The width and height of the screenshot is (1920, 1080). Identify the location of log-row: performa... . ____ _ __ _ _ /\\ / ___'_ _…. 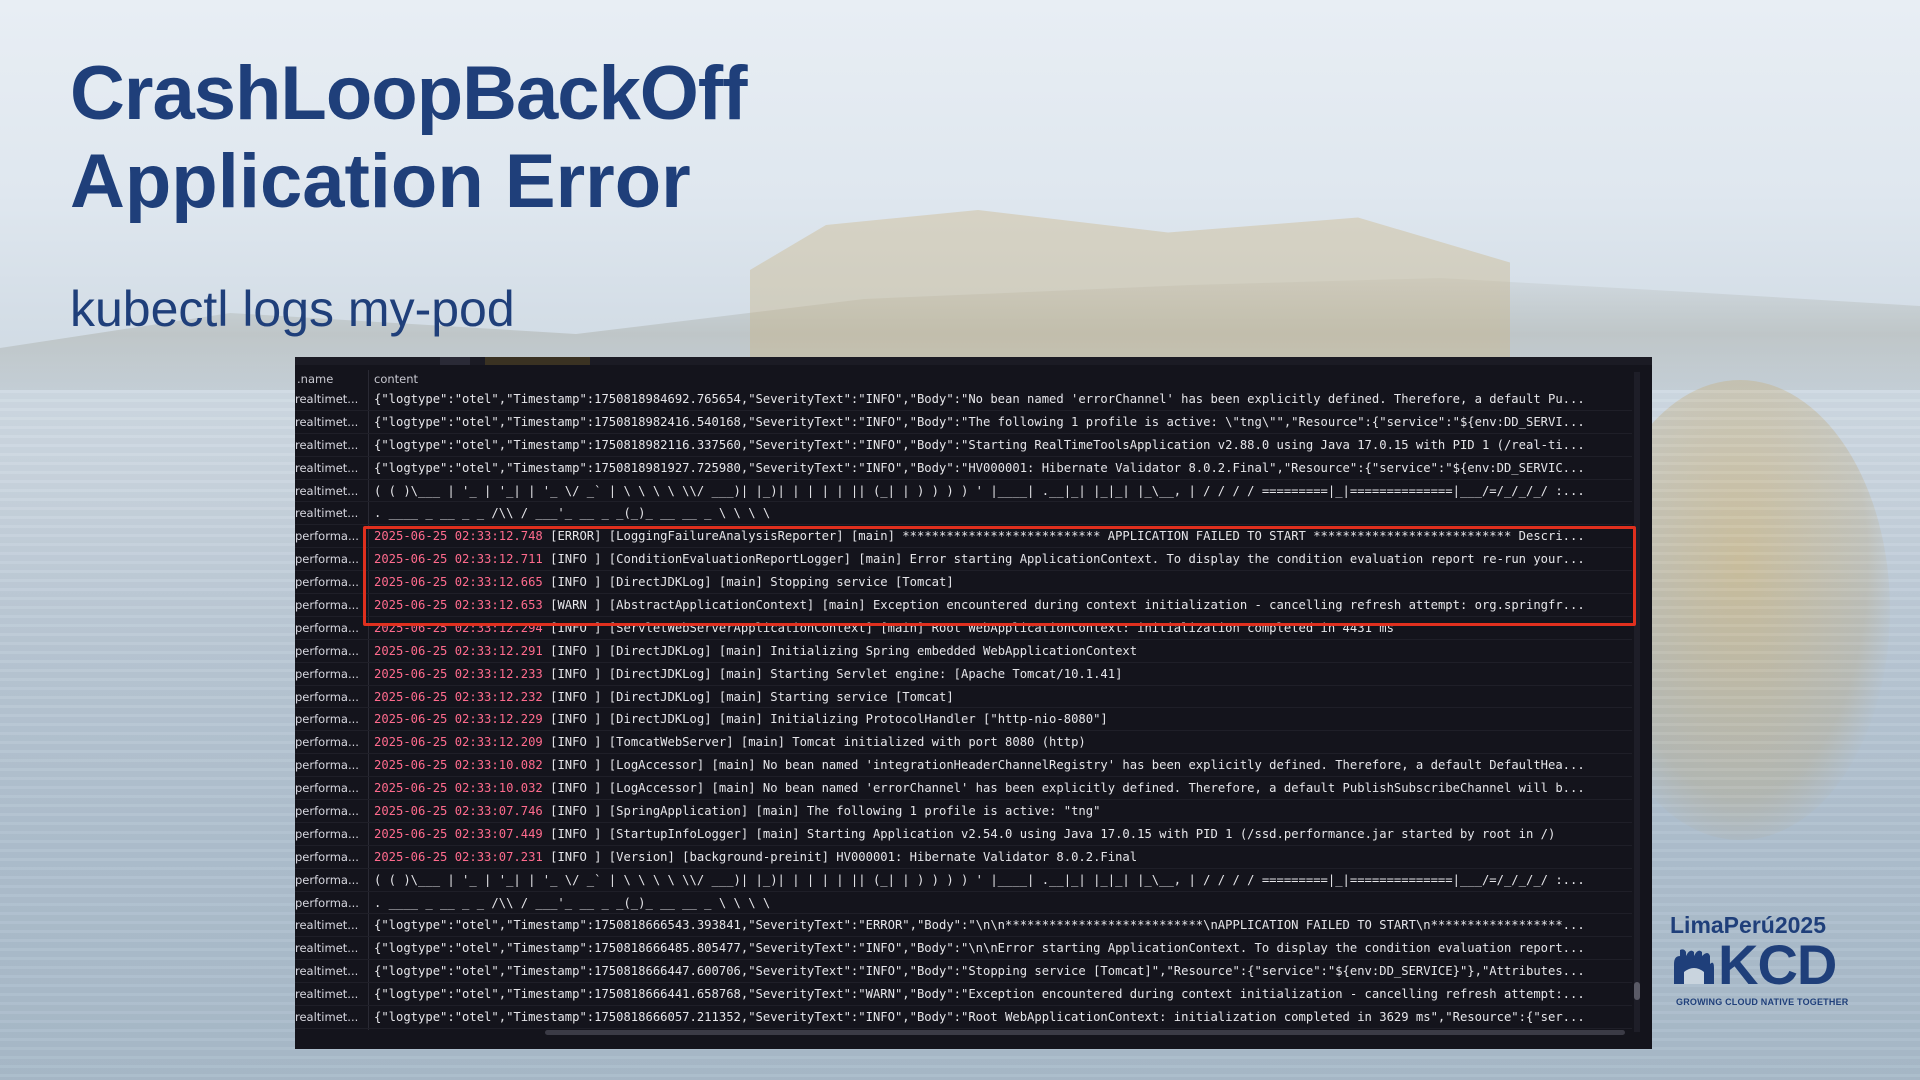
(963, 903).